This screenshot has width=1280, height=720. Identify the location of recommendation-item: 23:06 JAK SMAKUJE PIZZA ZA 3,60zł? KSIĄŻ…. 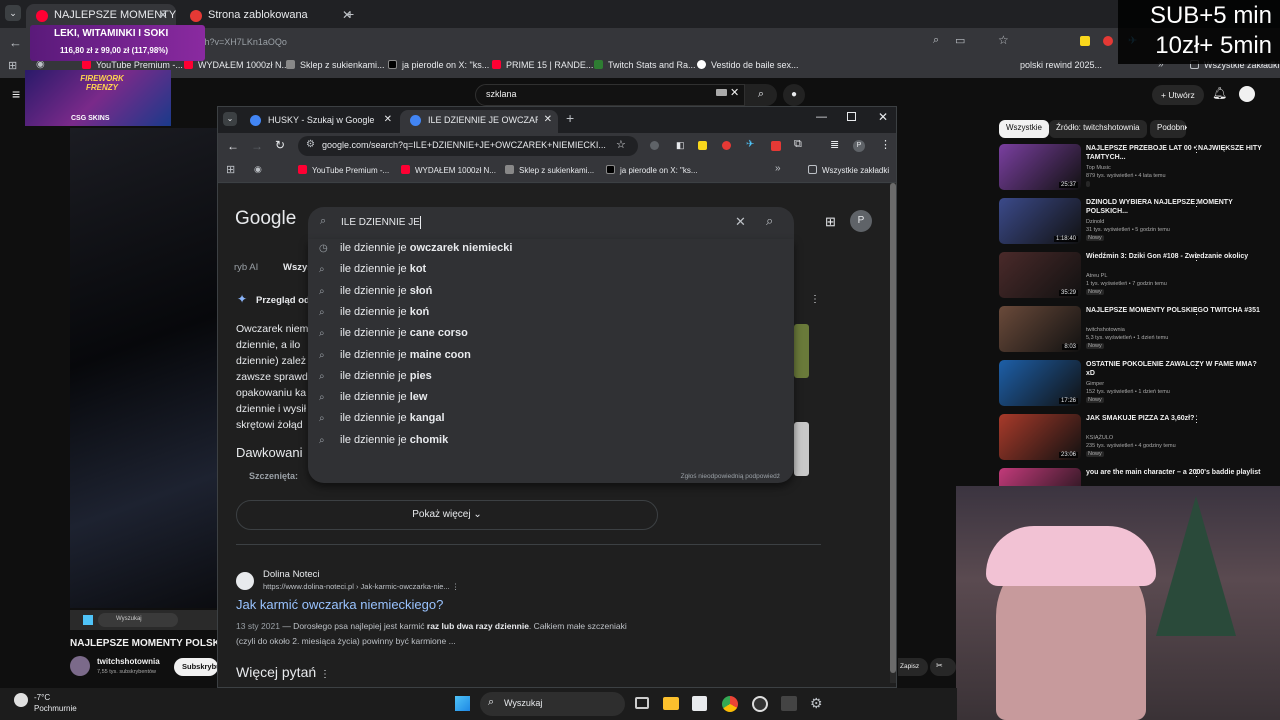
(1138, 440).